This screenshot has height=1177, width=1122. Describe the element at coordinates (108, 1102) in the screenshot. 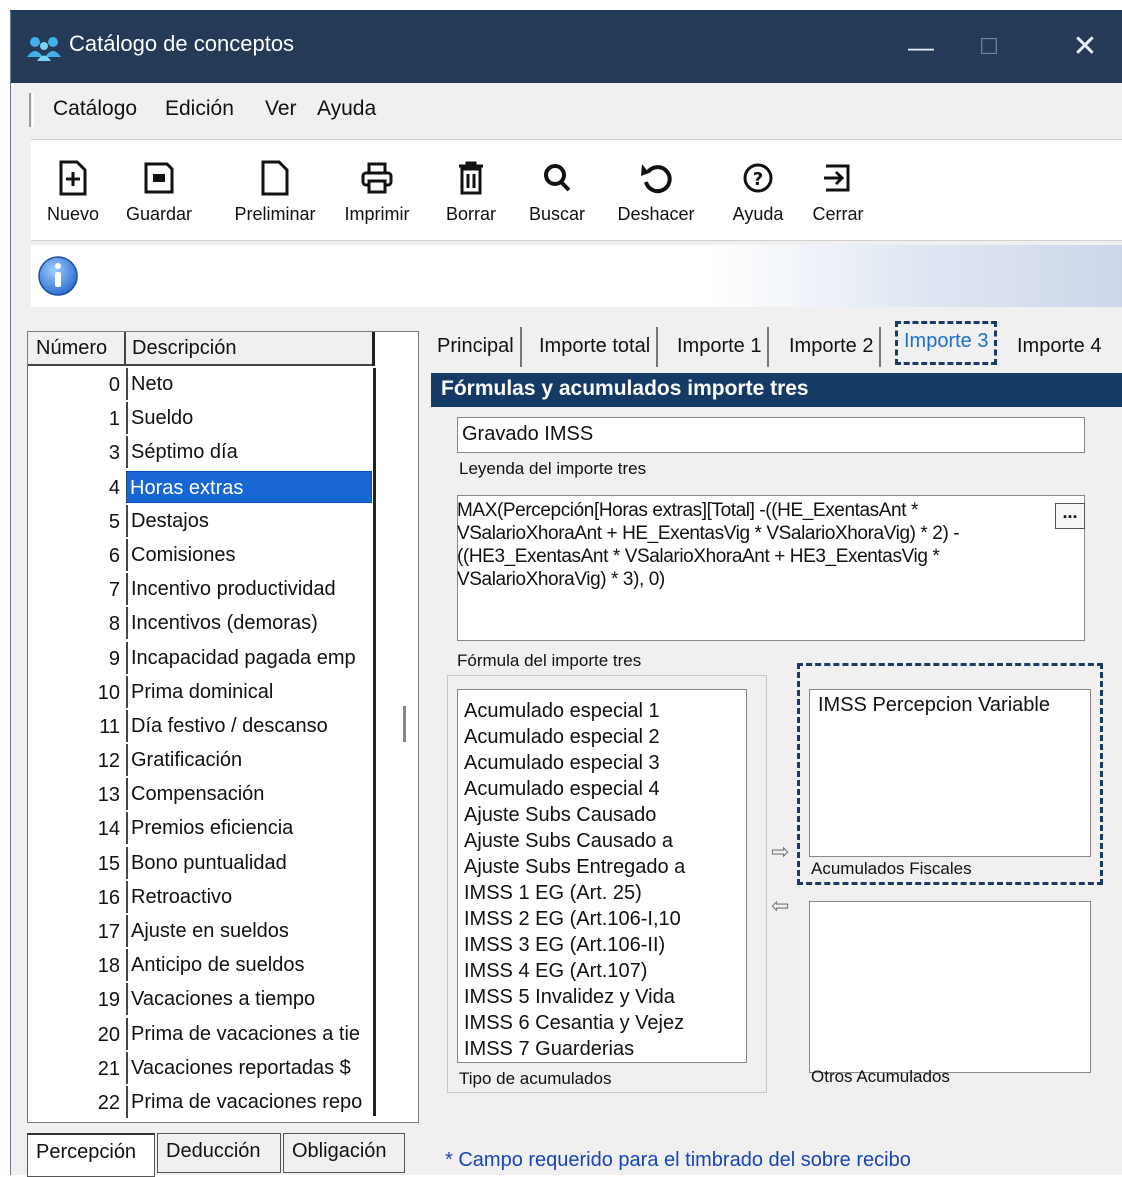

I see `row-number: 22` at that location.